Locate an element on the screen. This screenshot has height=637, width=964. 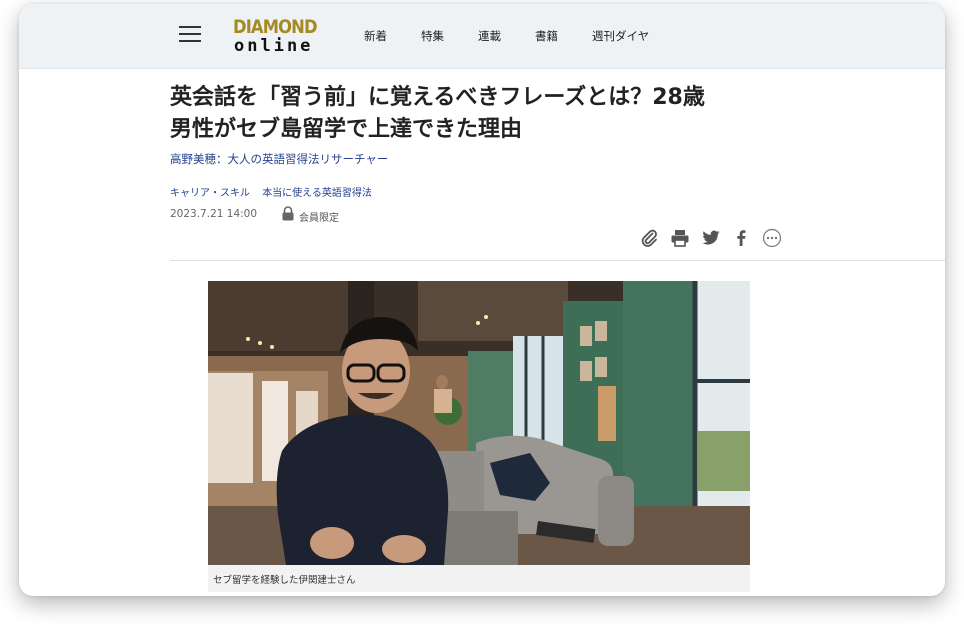
photo-caption: セブ留学を経験した伊関建士さん is located at coordinates (284, 580).